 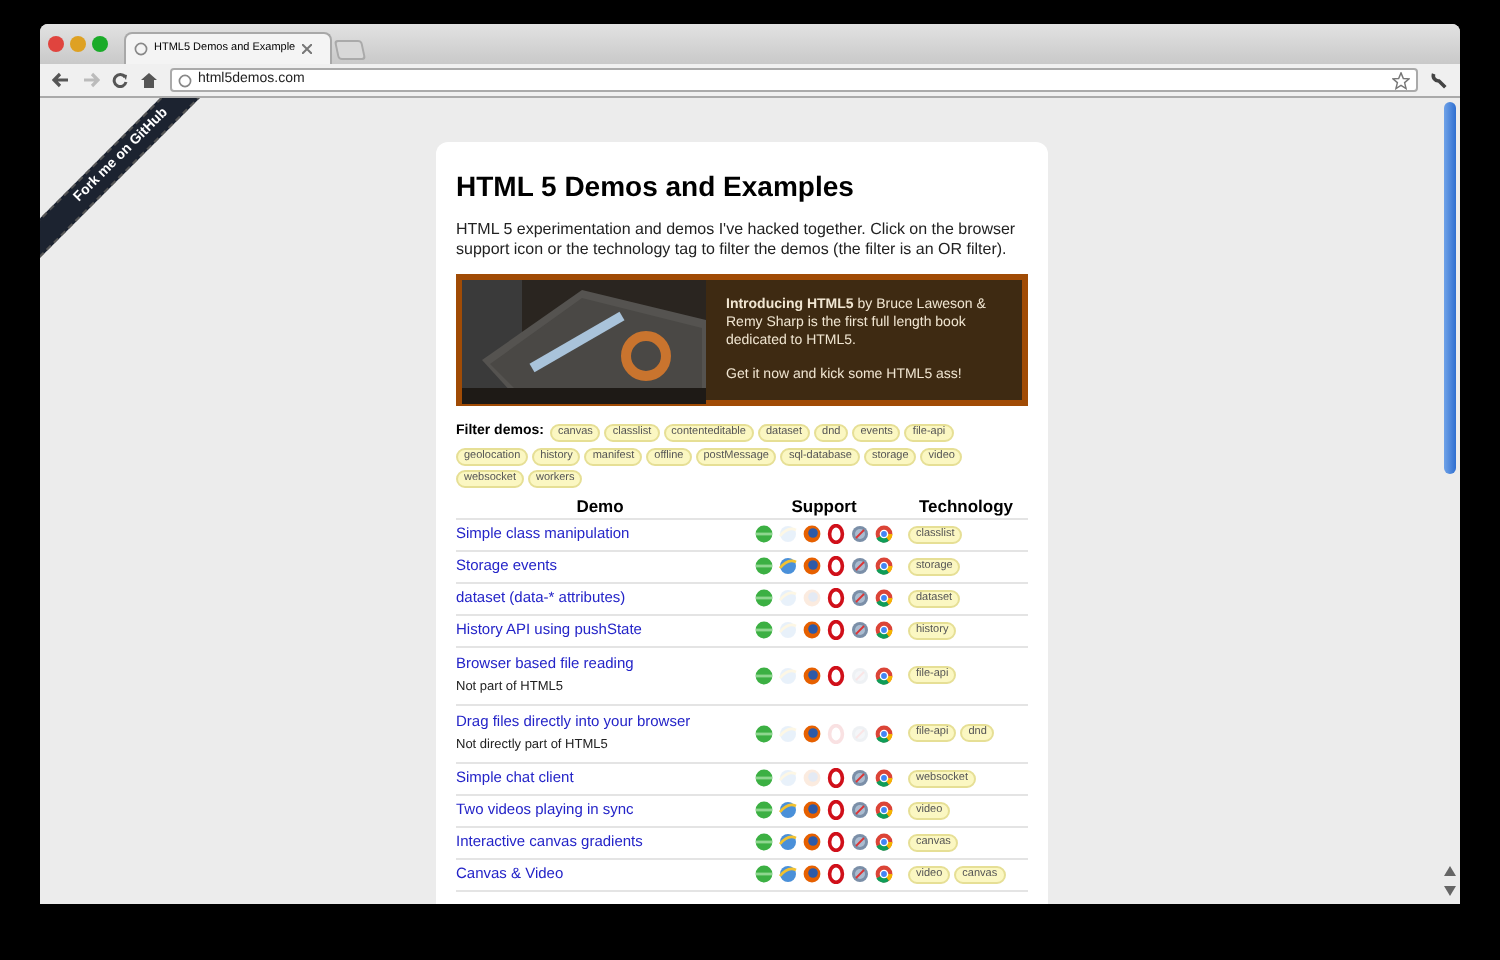 I want to click on close-window-button, so click(x=56, y=44).